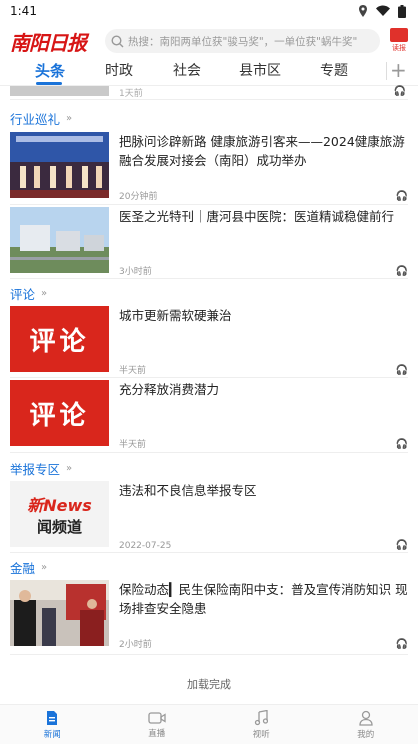 This screenshot has width=418, height=744. What do you see at coordinates (210, 242) in the screenshot?
I see `list-item: 医圣之光特刊｜唐河县中医院：医道精诚稳健前行 3小时前 🎧` at bounding box center [210, 242].